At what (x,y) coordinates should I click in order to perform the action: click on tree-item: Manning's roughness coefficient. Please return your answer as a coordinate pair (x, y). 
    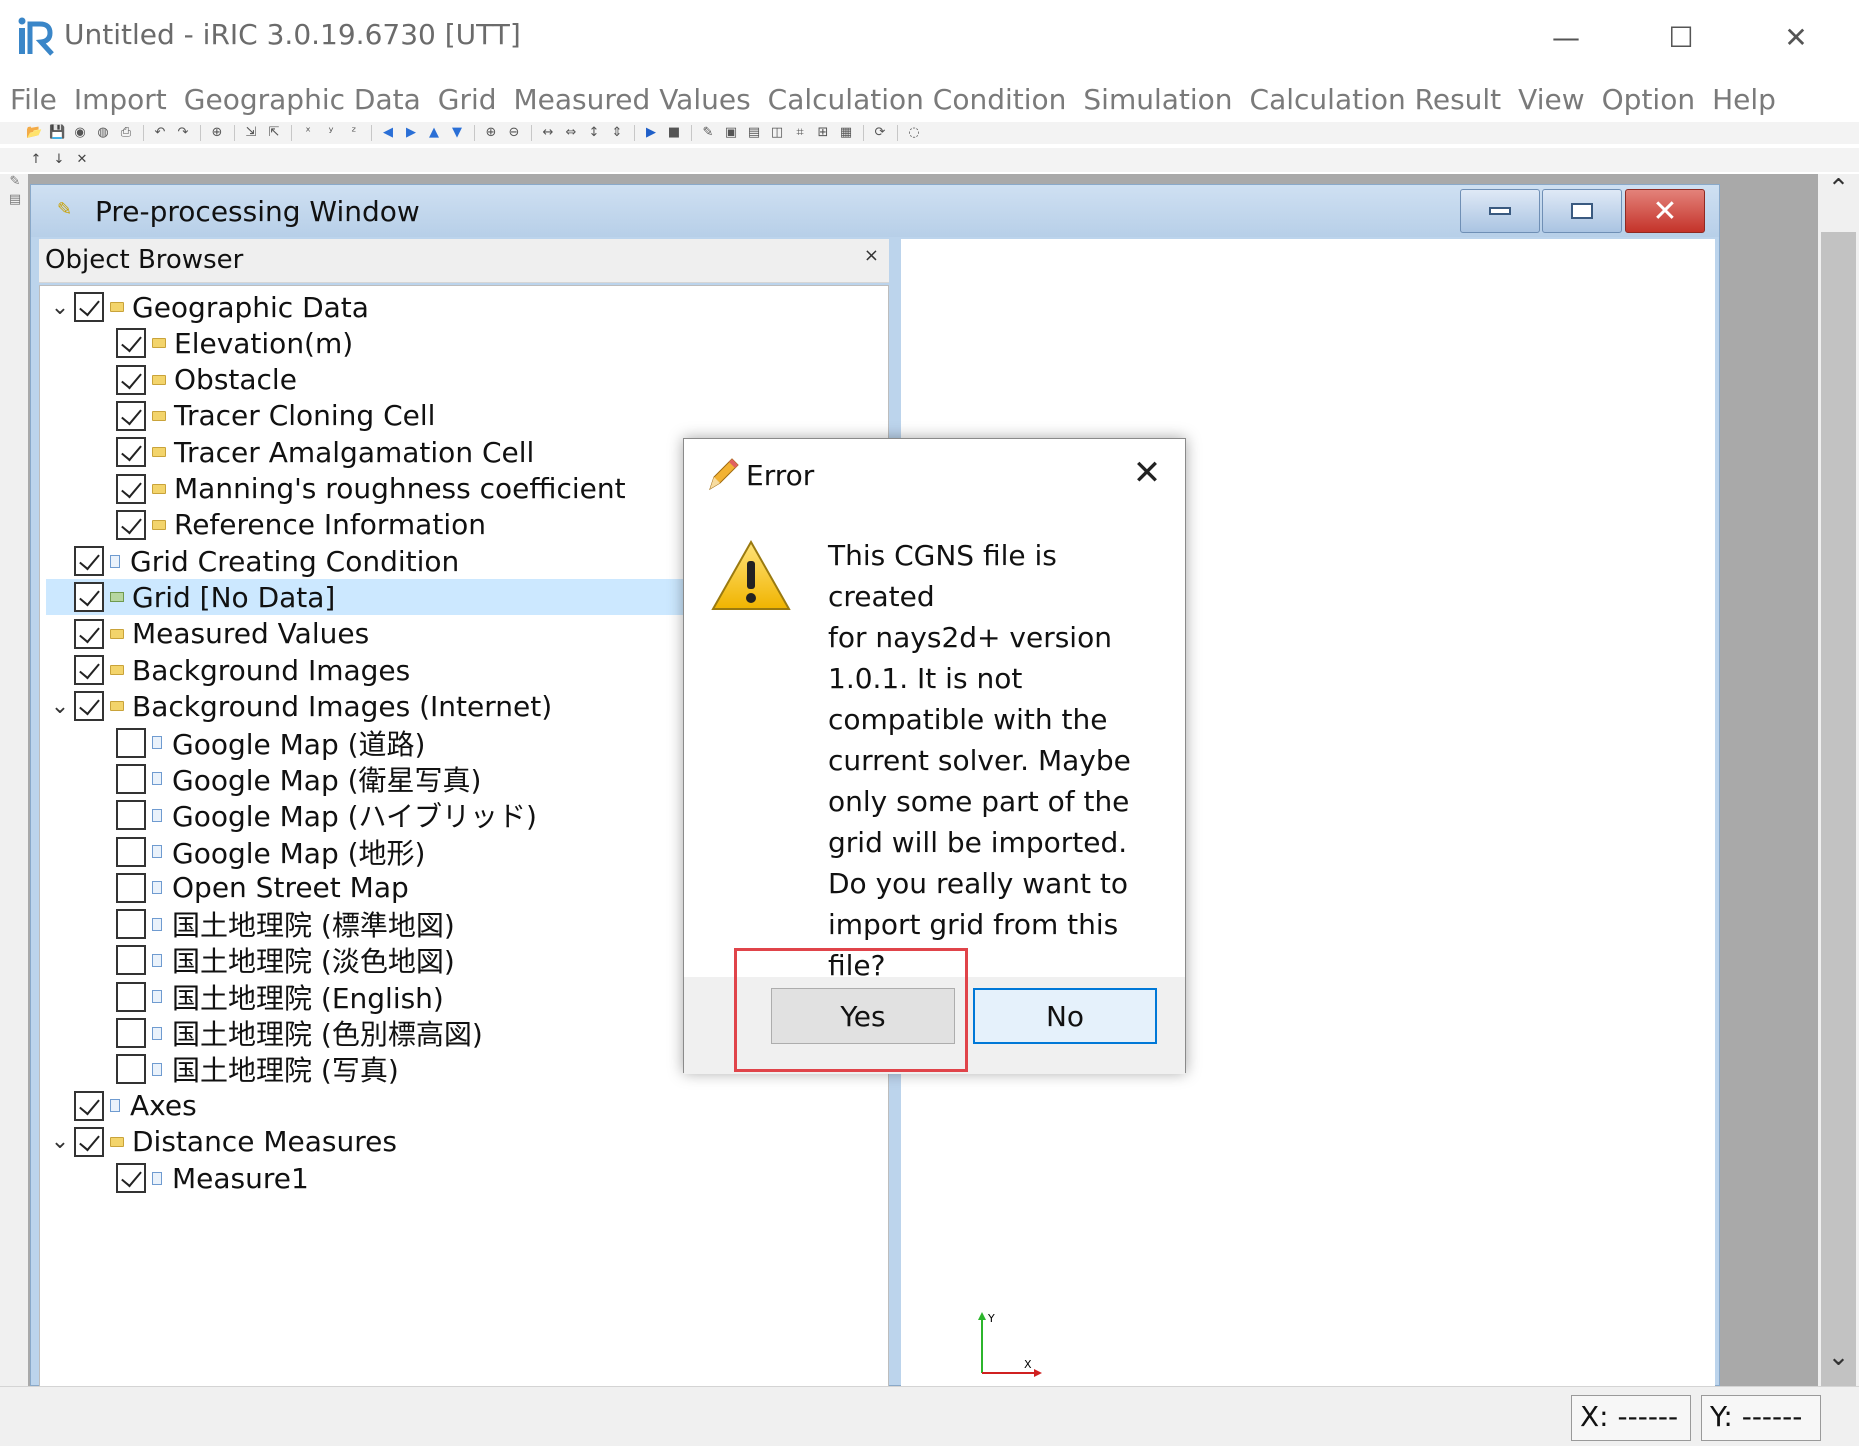
    Looking at the image, I should click on (357, 489).